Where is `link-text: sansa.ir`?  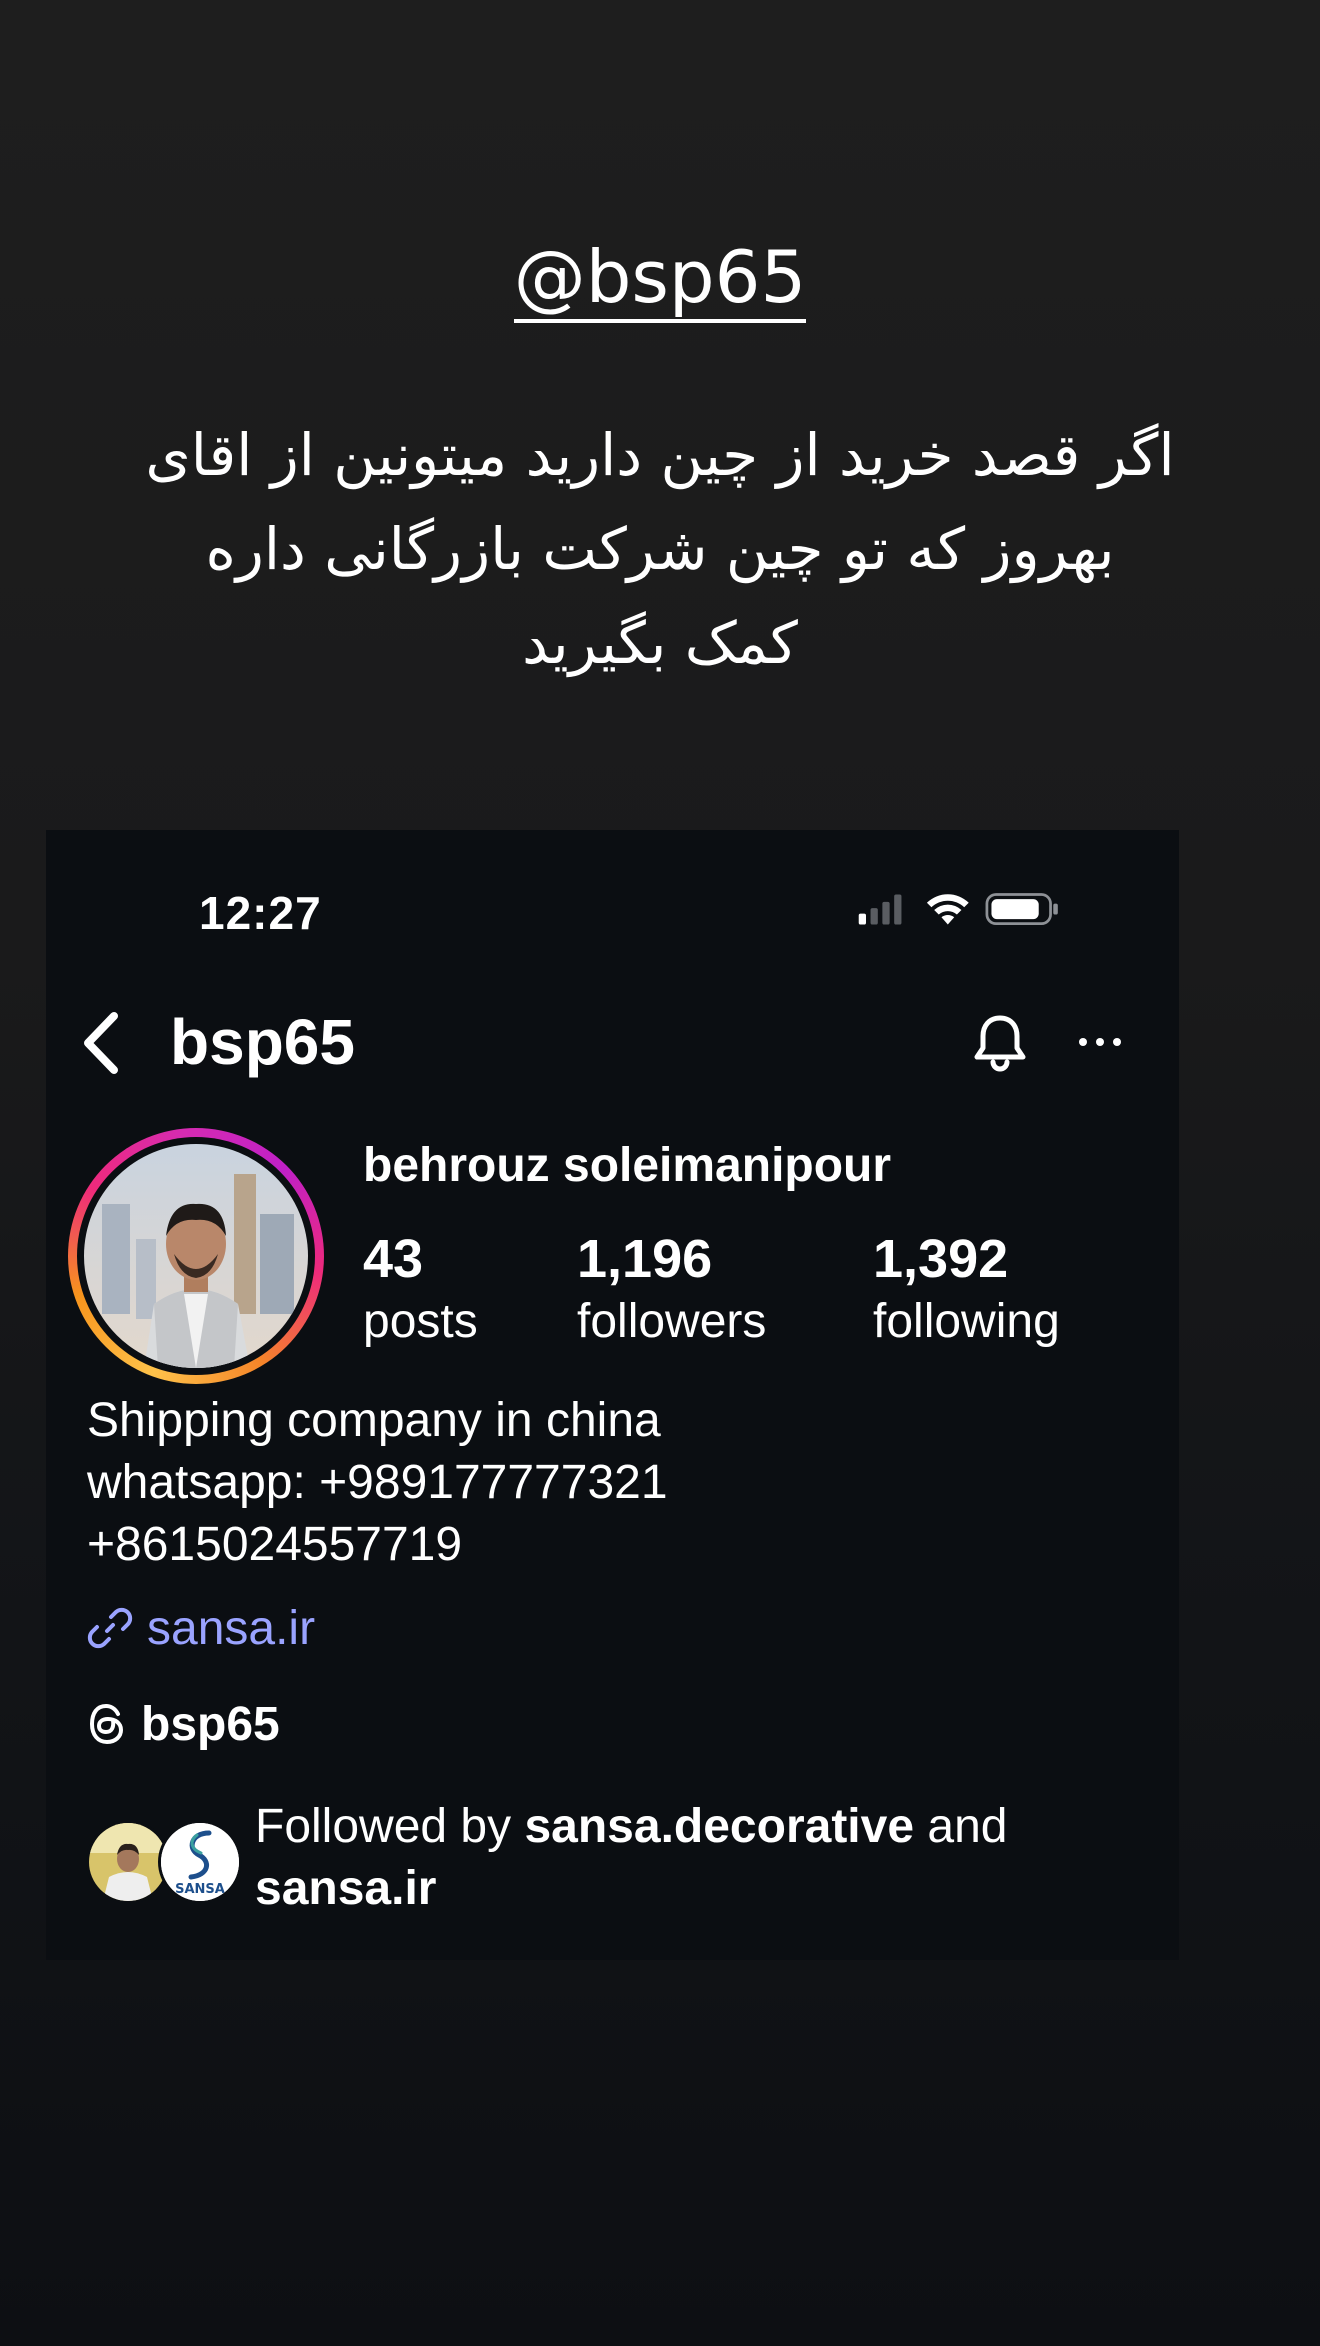 link-text: sansa.ir is located at coordinates (231, 1628).